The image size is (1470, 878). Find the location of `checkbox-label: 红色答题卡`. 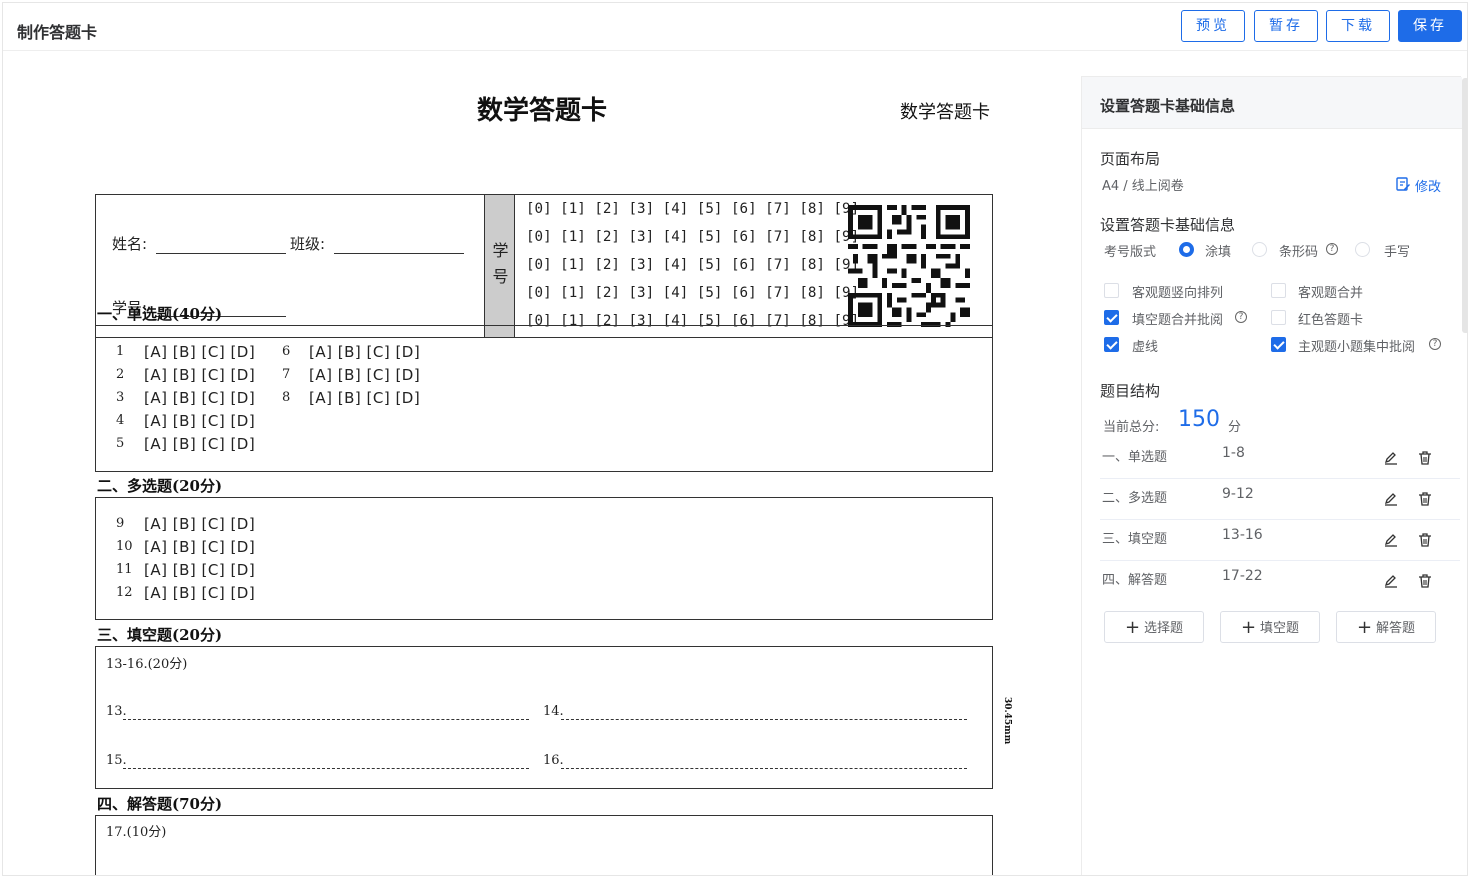

checkbox-label: 红色答题卡 is located at coordinates (1331, 320).